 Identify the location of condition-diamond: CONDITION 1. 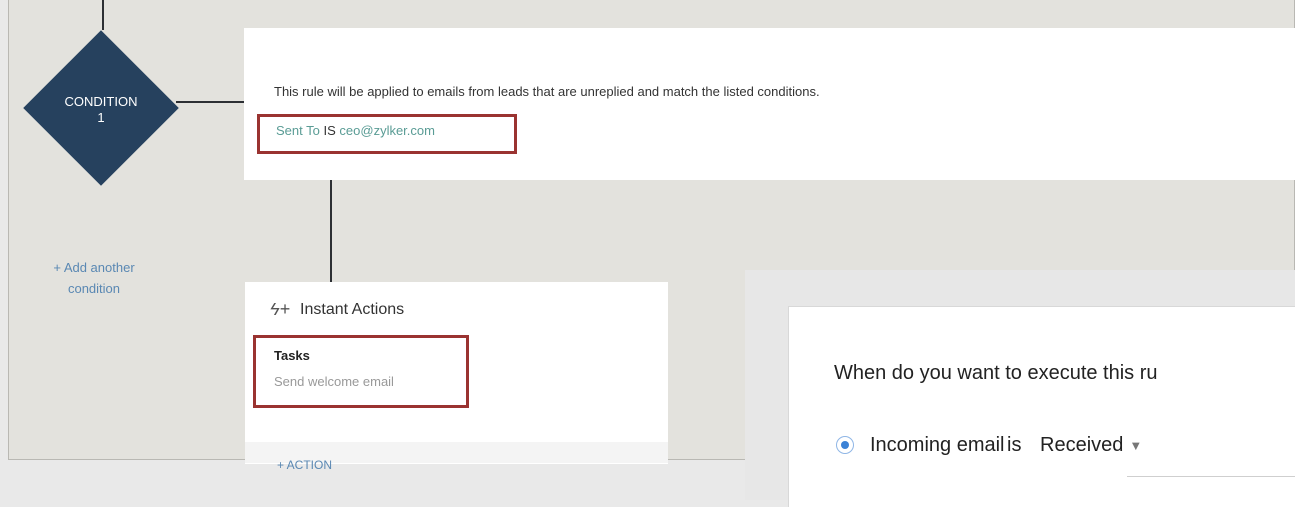
(101, 108).